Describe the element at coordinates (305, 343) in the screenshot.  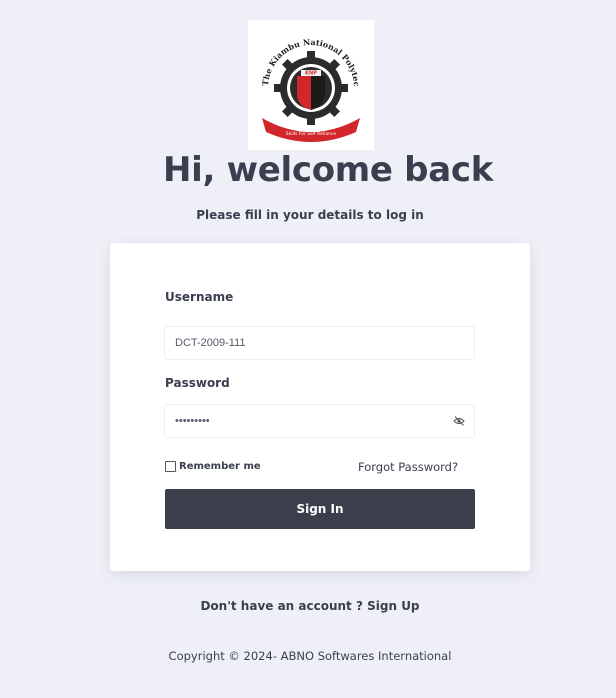
I see `username-input` at that location.